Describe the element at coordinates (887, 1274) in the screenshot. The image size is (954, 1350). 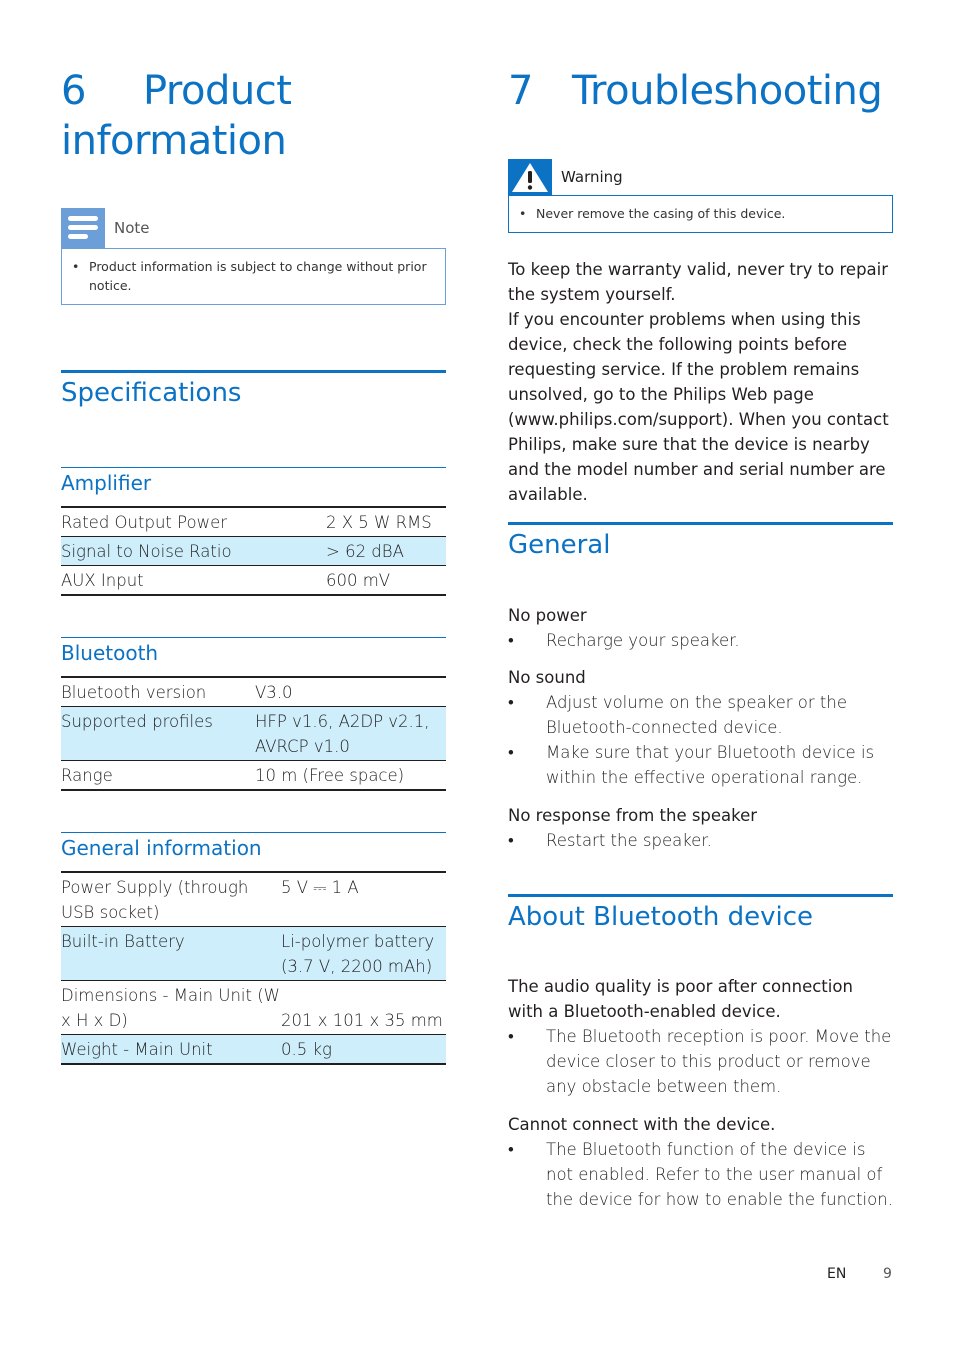
I see `page-number: 9` at that location.